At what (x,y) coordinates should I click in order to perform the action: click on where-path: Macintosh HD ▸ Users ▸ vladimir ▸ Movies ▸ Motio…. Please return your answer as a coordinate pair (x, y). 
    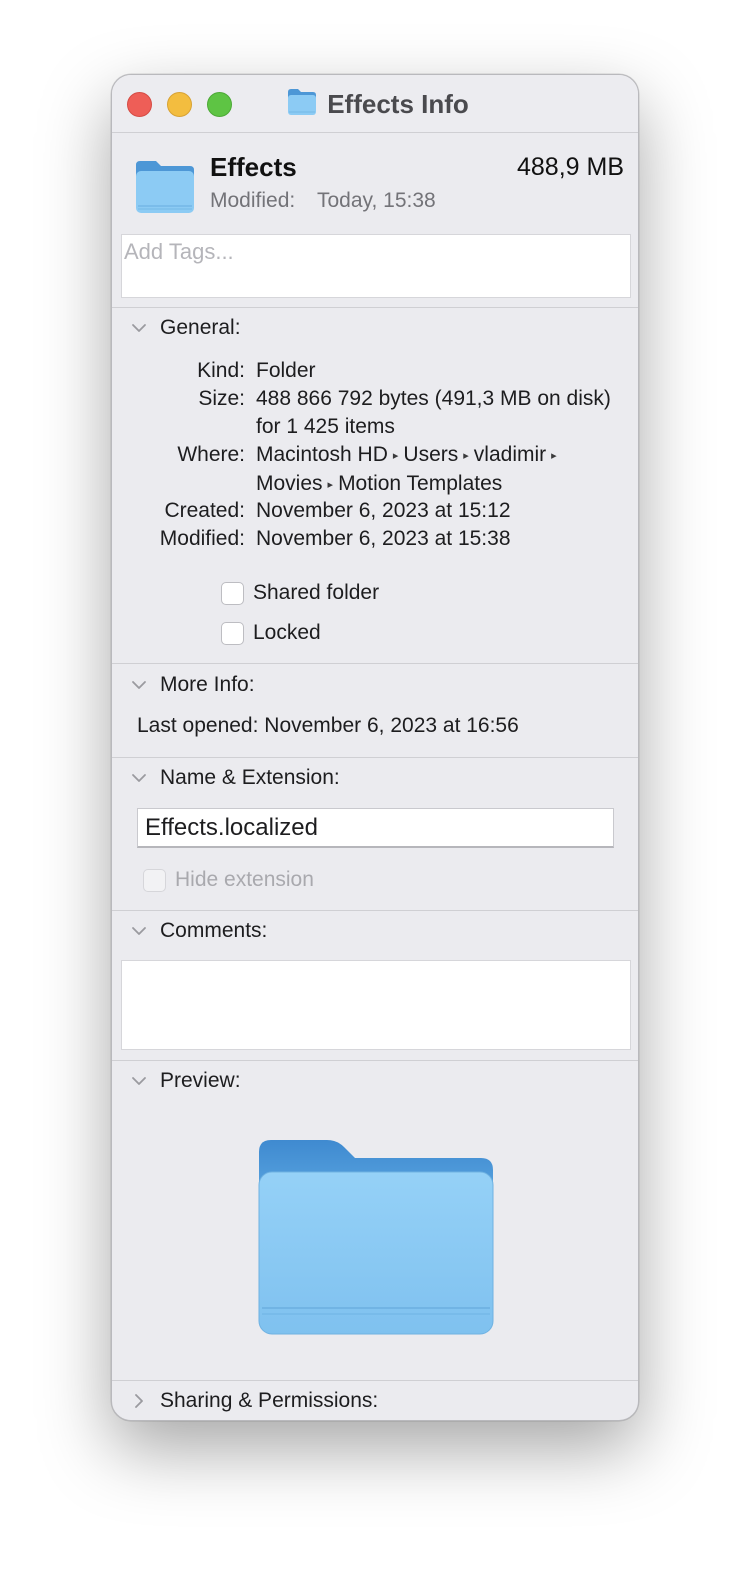
    Looking at the image, I should click on (436, 470).